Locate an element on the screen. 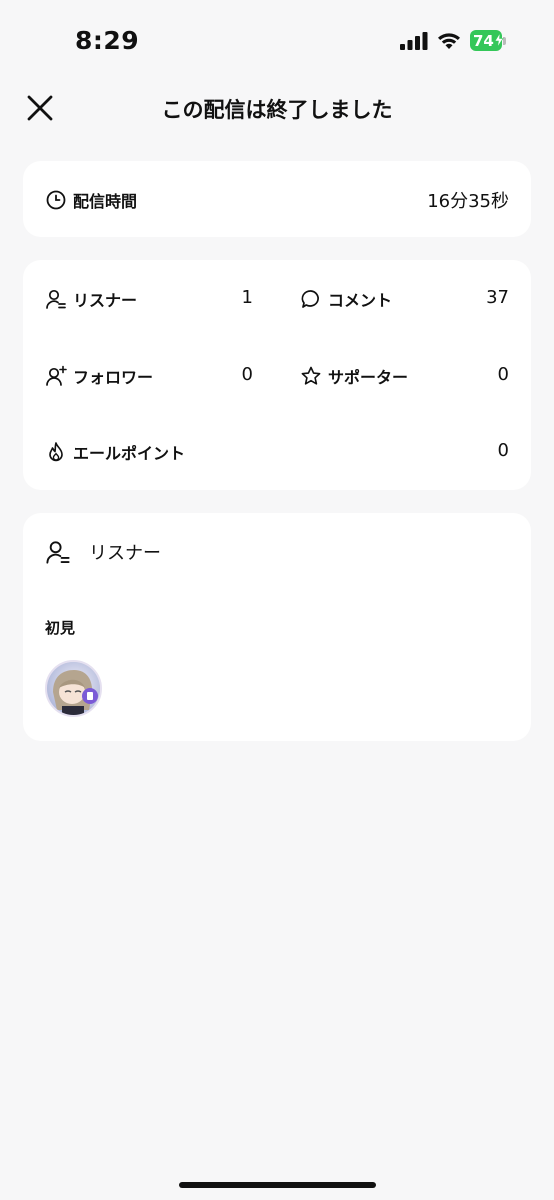  page-title: この配信は終了しました is located at coordinates (277, 110).